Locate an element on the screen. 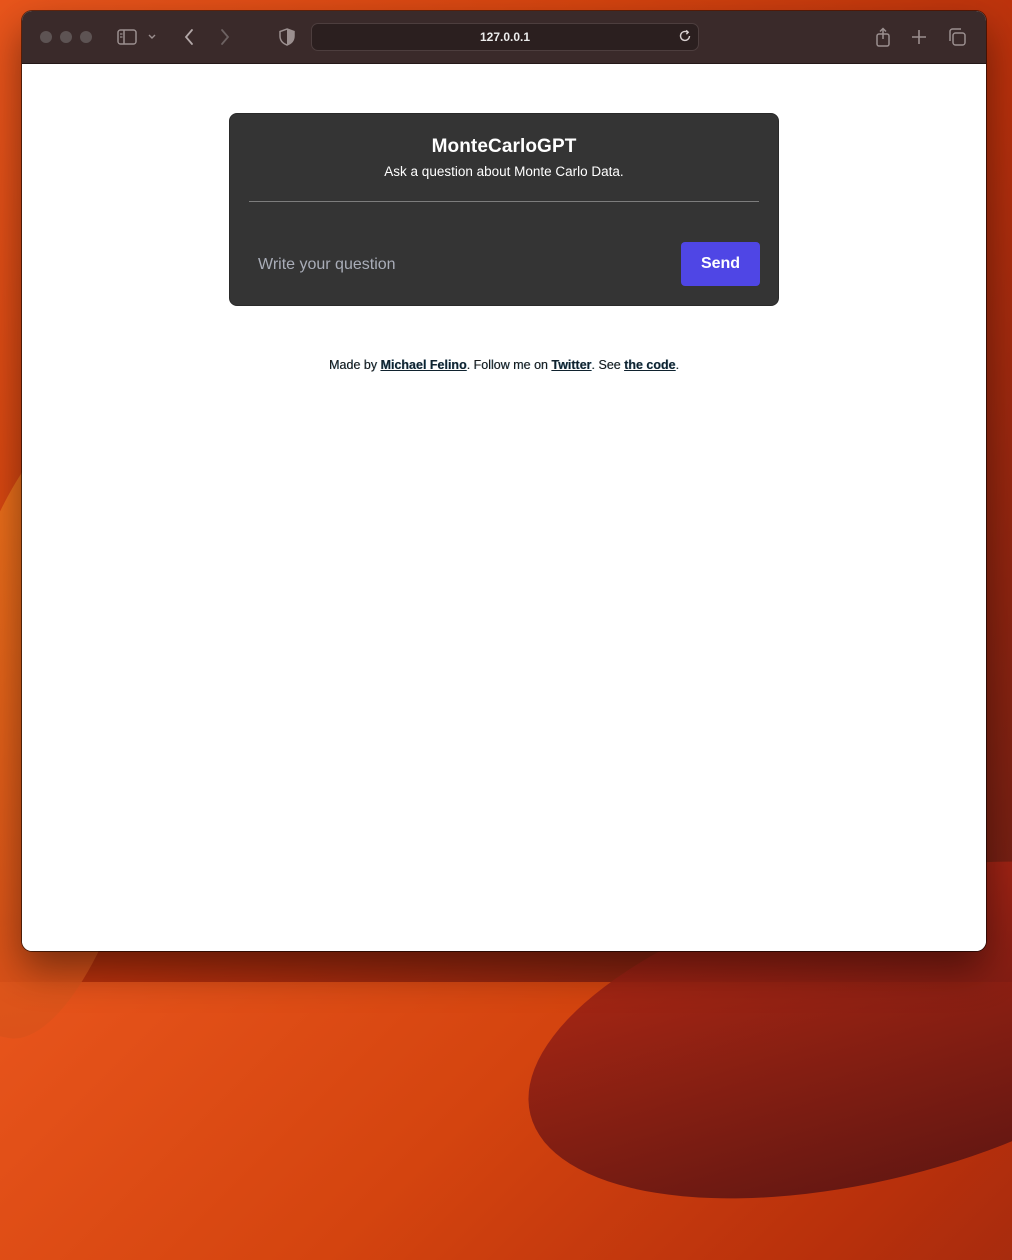 The image size is (1012, 1260). footer-made-by: Made by is located at coordinates (353, 365).